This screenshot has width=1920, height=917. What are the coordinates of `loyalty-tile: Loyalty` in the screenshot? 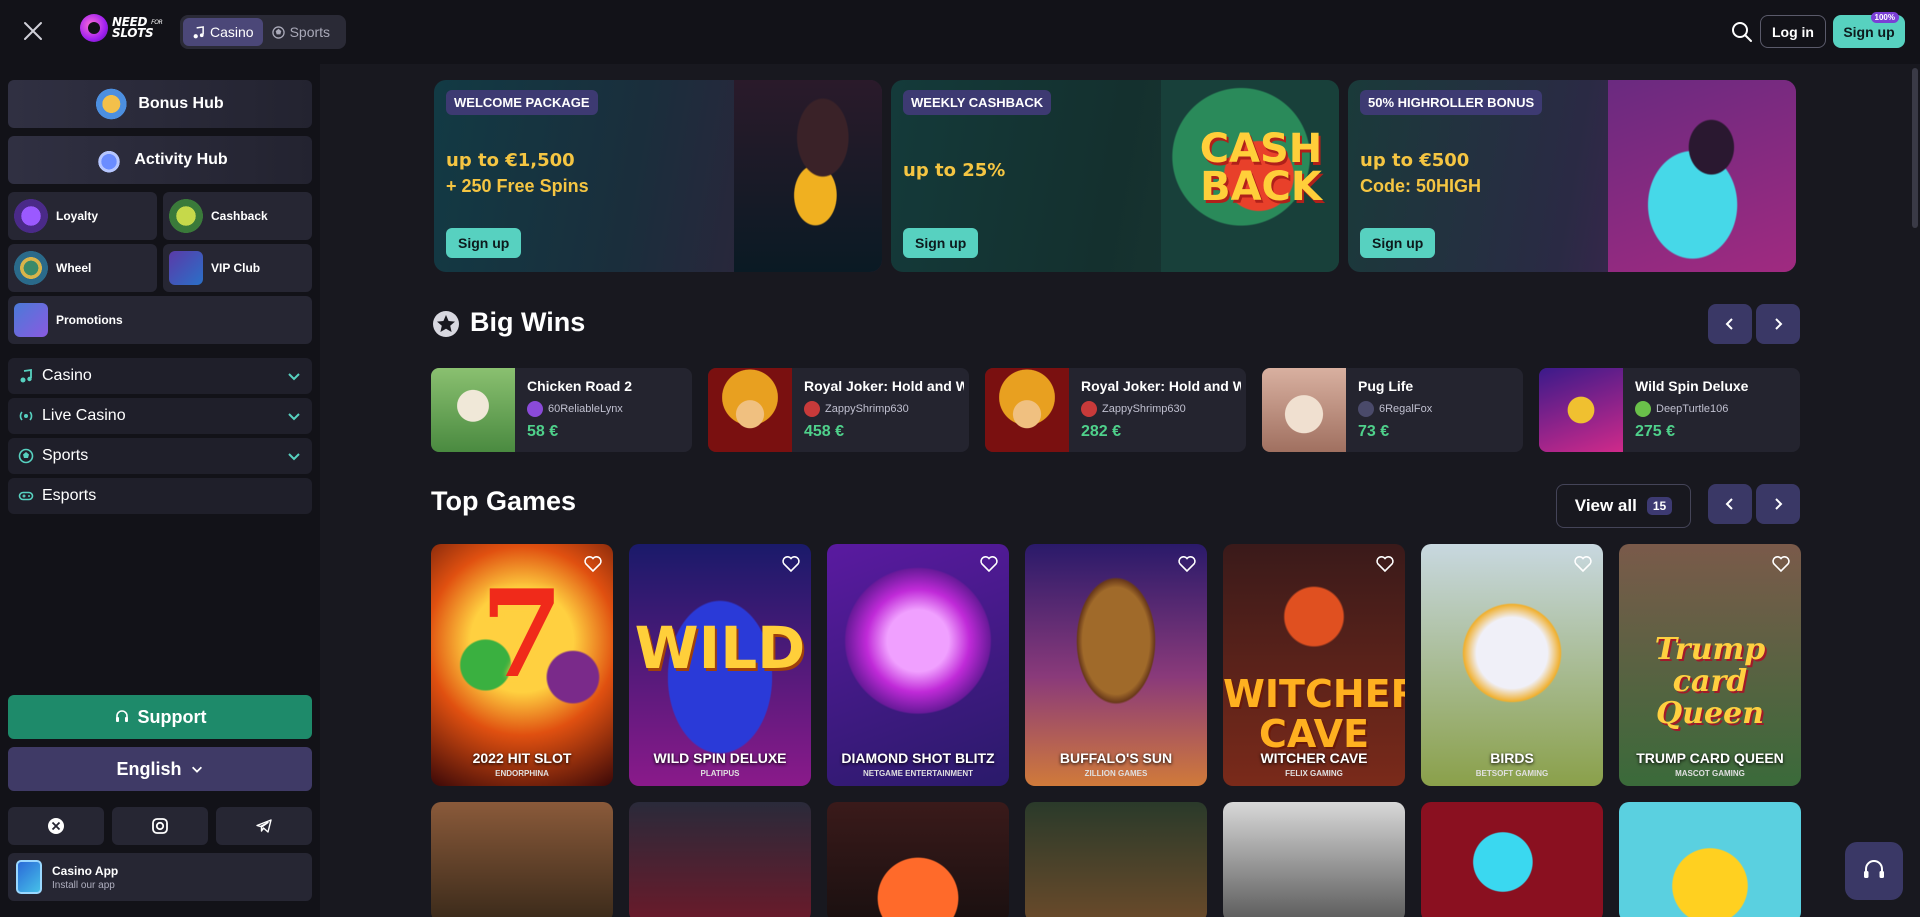 It's located at (82, 216).